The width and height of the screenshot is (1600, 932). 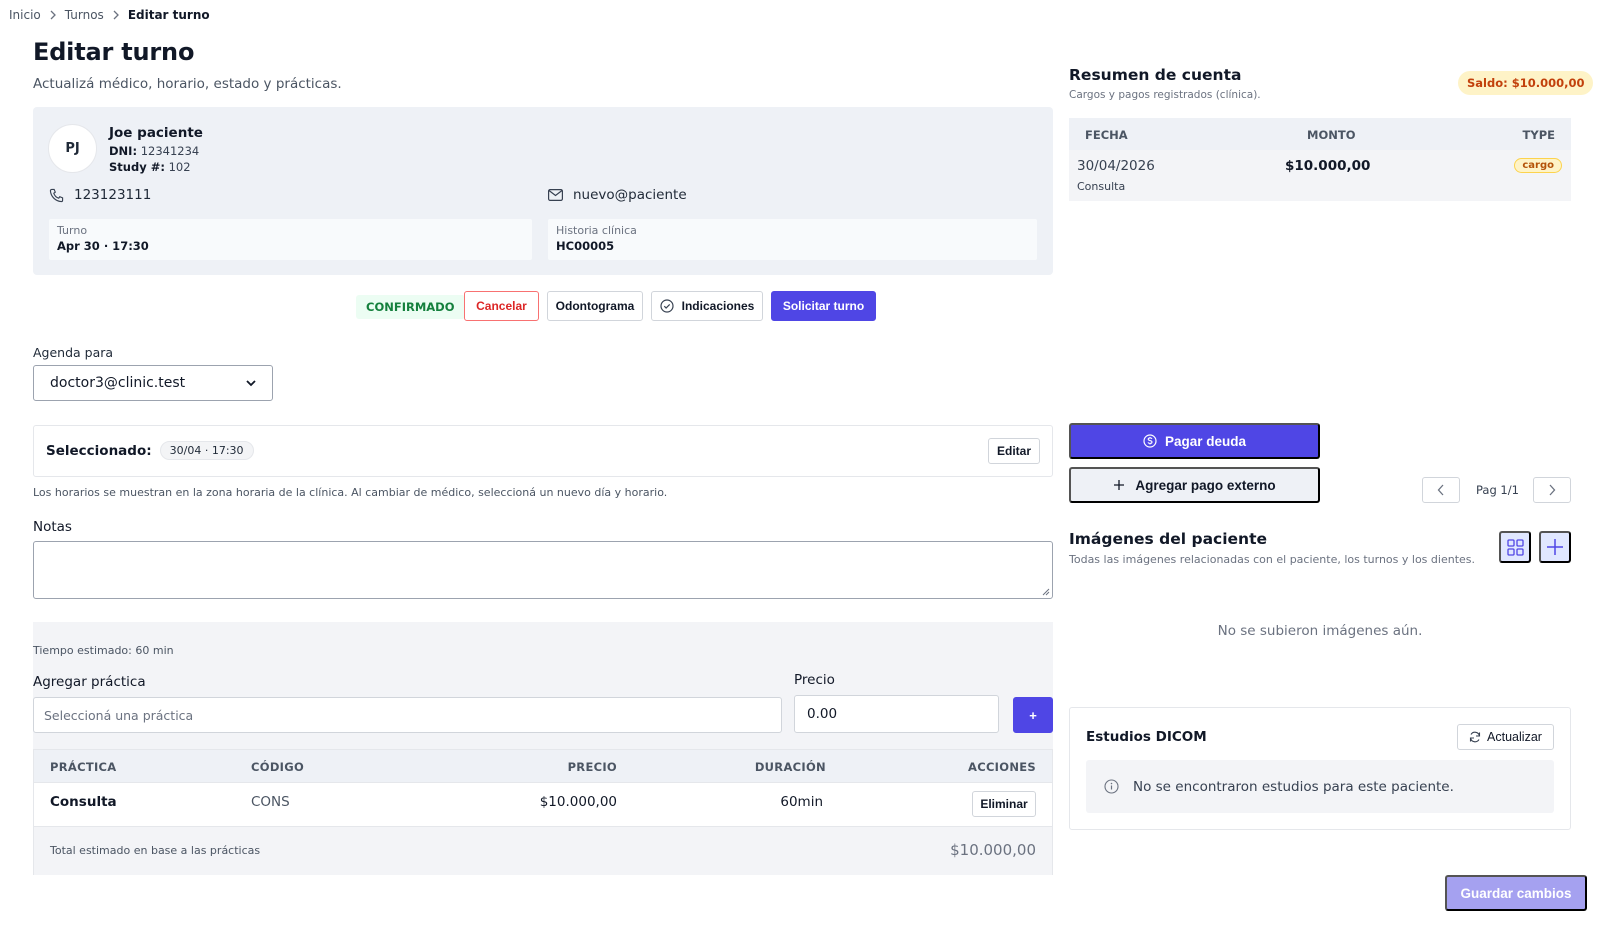 I want to click on indicaciones-label: Indicaciones, so click(x=718, y=306).